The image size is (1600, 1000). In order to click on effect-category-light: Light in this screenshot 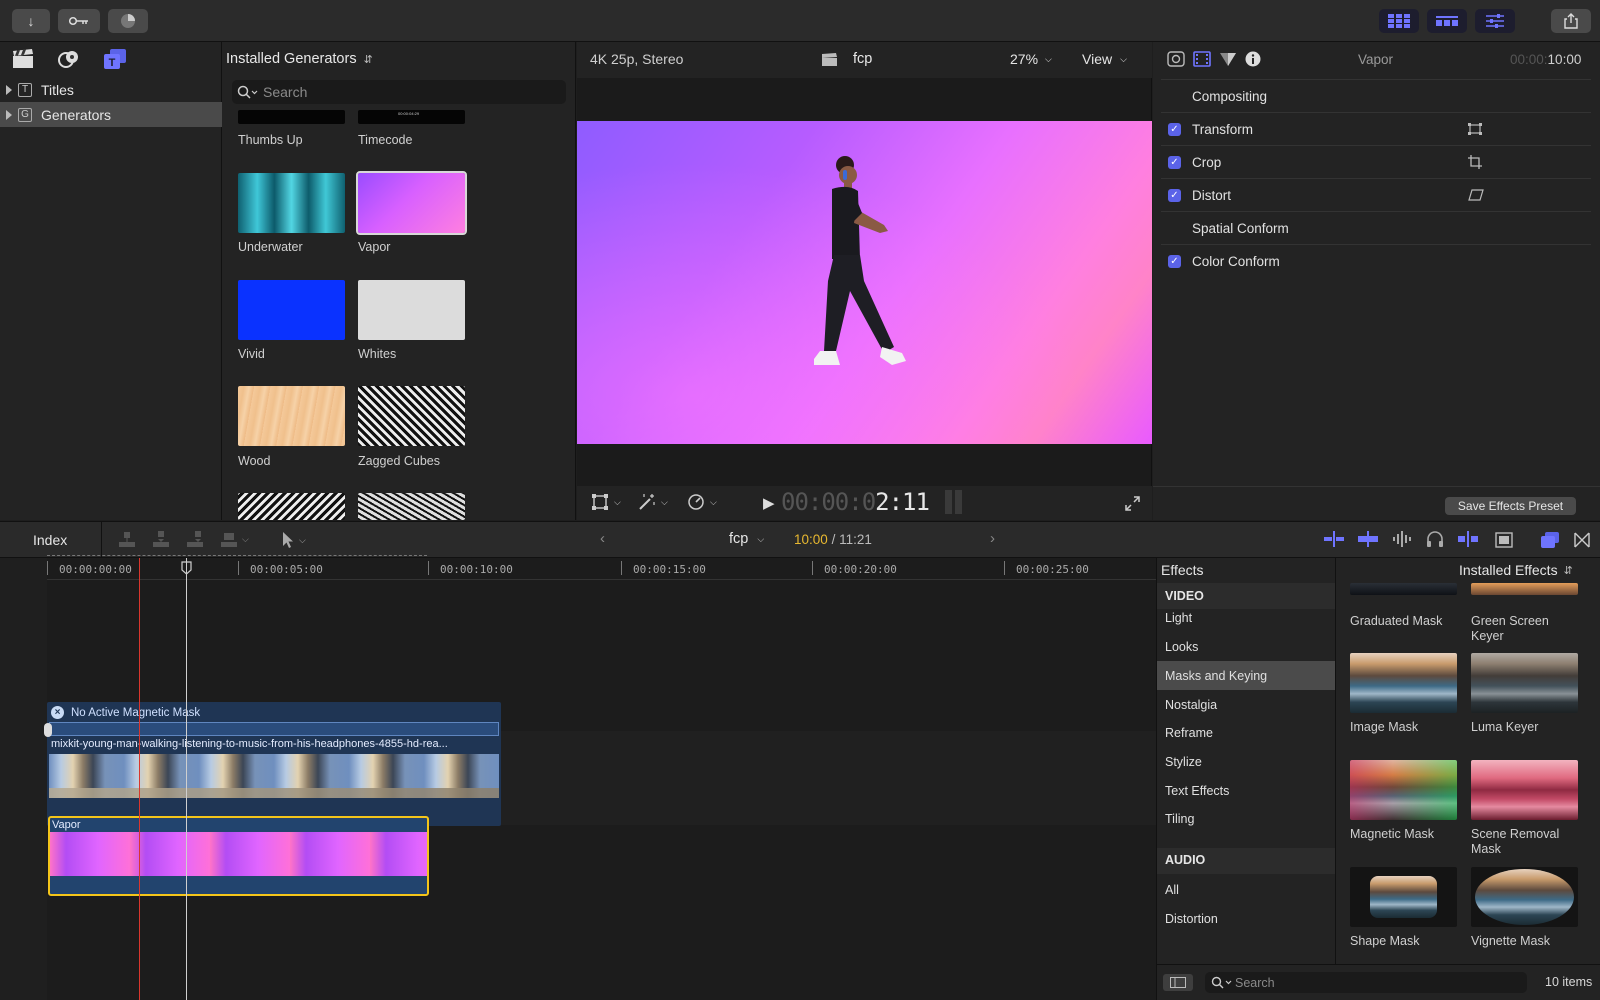, I will do `click(1246, 617)`.